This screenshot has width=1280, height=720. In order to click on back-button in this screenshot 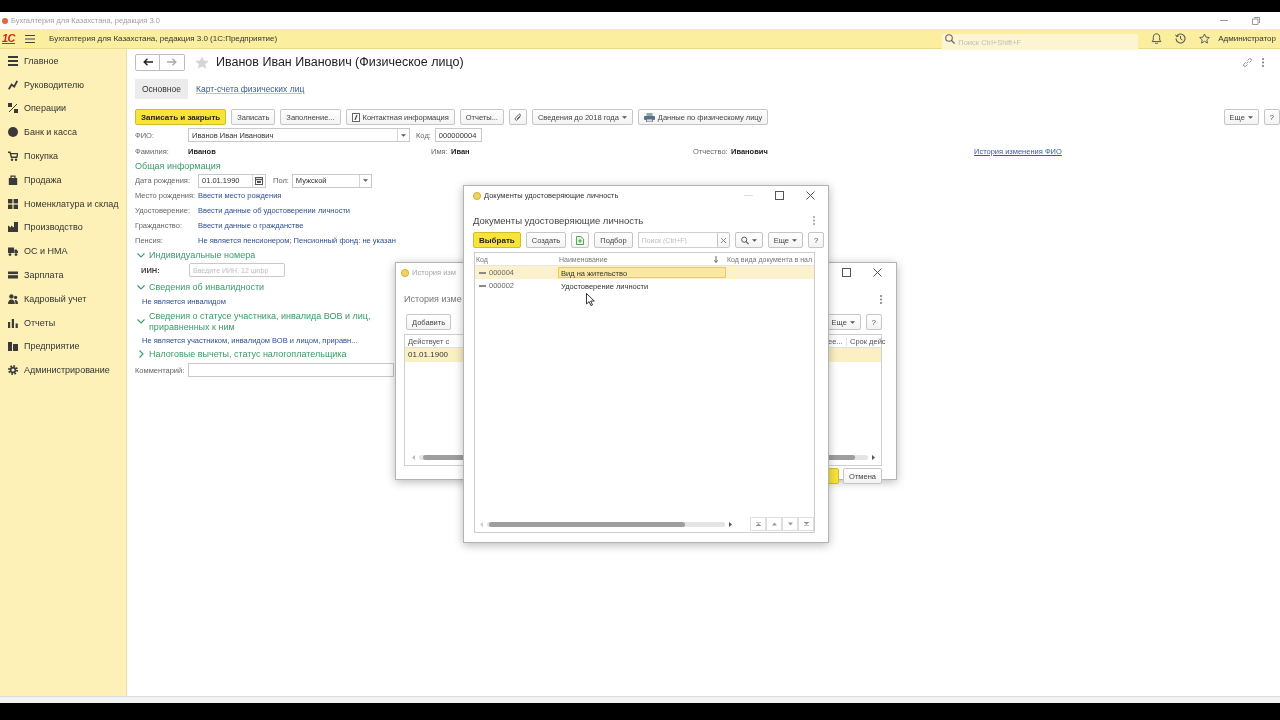, I will do `click(147, 62)`.